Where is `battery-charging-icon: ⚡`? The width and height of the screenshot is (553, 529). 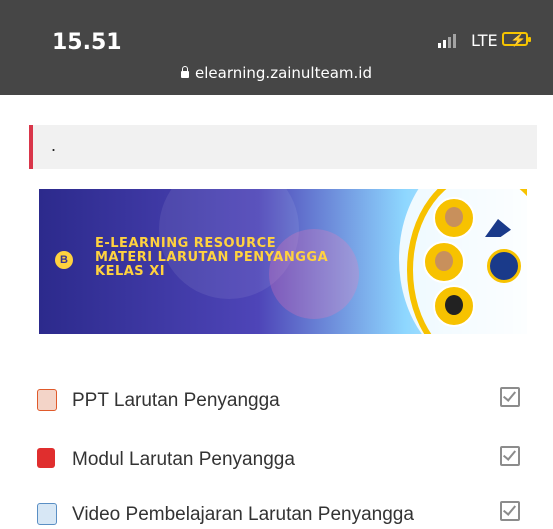 battery-charging-icon: ⚡ is located at coordinates (516, 39).